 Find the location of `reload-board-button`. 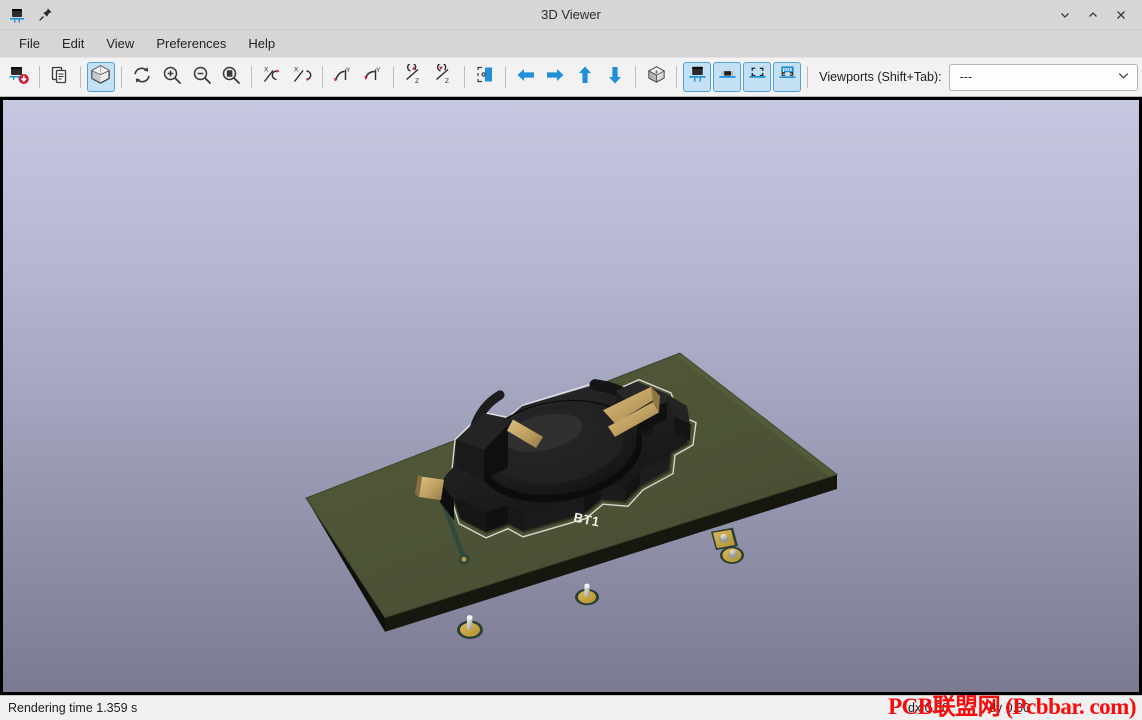

reload-board-button is located at coordinates (19, 77).